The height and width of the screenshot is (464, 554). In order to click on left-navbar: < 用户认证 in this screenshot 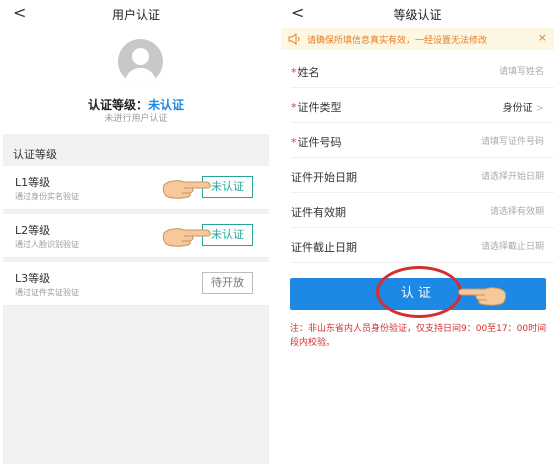, I will do `click(136, 14)`.